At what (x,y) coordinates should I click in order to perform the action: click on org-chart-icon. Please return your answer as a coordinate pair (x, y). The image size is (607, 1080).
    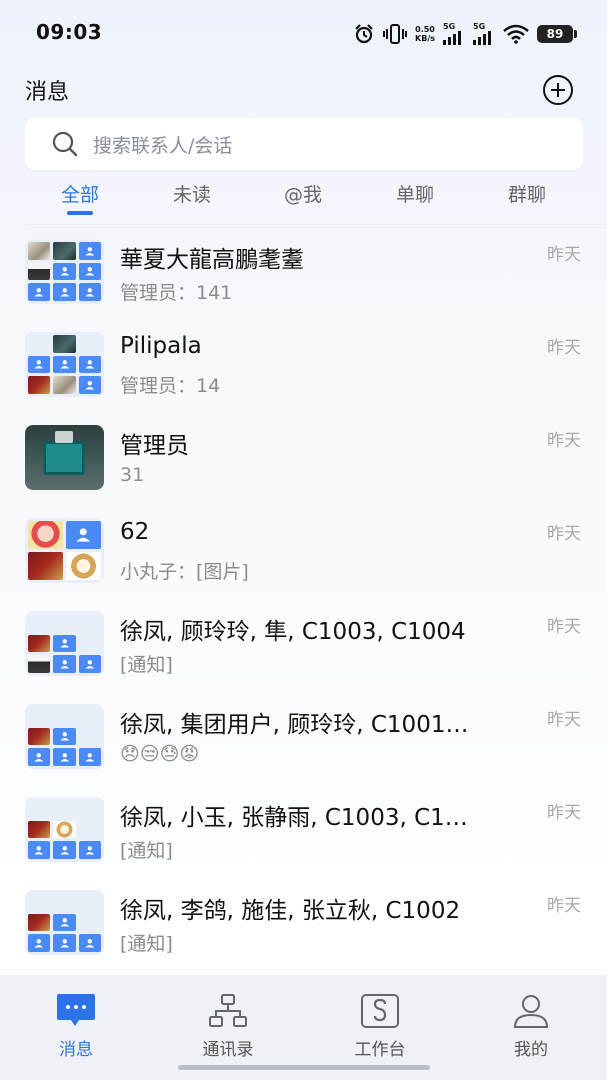
    Looking at the image, I should click on (228, 1010).